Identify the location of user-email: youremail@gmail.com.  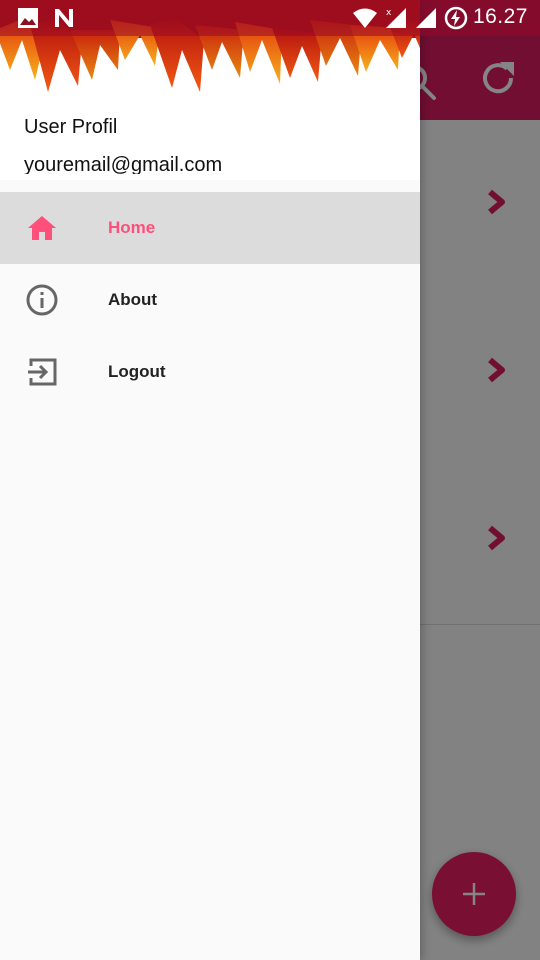
(123, 164).